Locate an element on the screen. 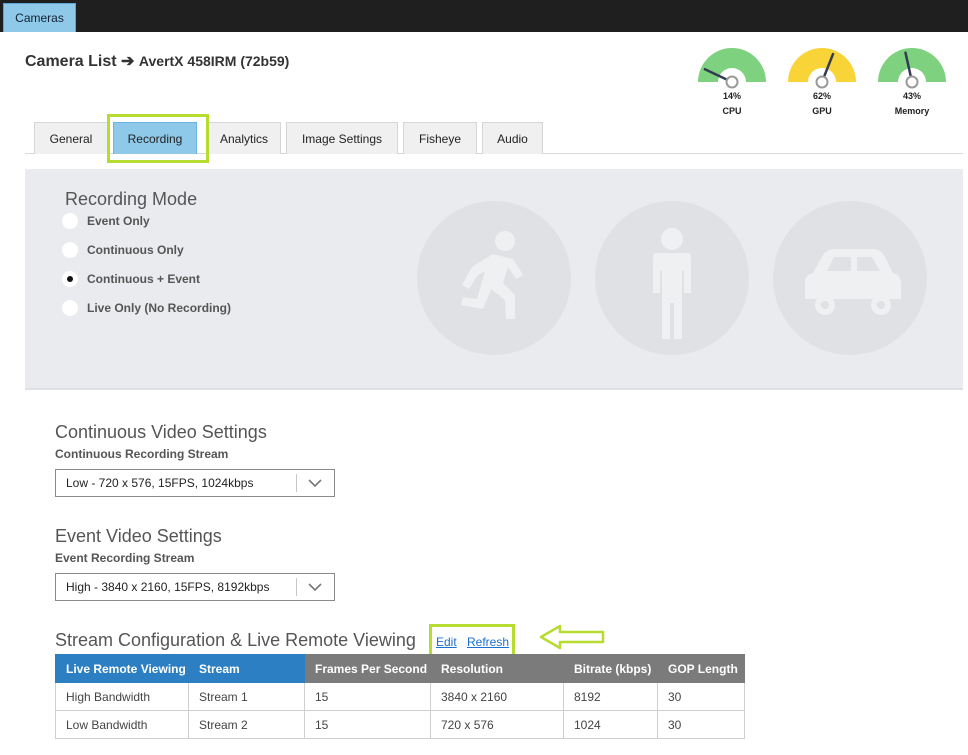  tab-audio: Audio is located at coordinates (512, 138).